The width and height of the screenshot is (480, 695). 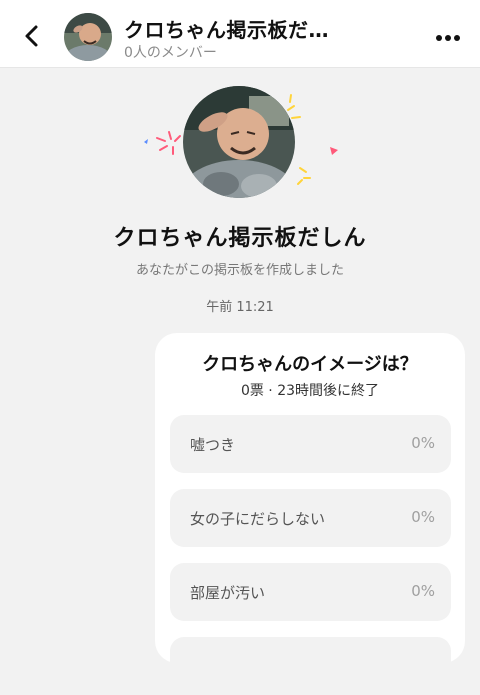 What do you see at coordinates (88, 37) in the screenshot?
I see `header-avatar` at bounding box center [88, 37].